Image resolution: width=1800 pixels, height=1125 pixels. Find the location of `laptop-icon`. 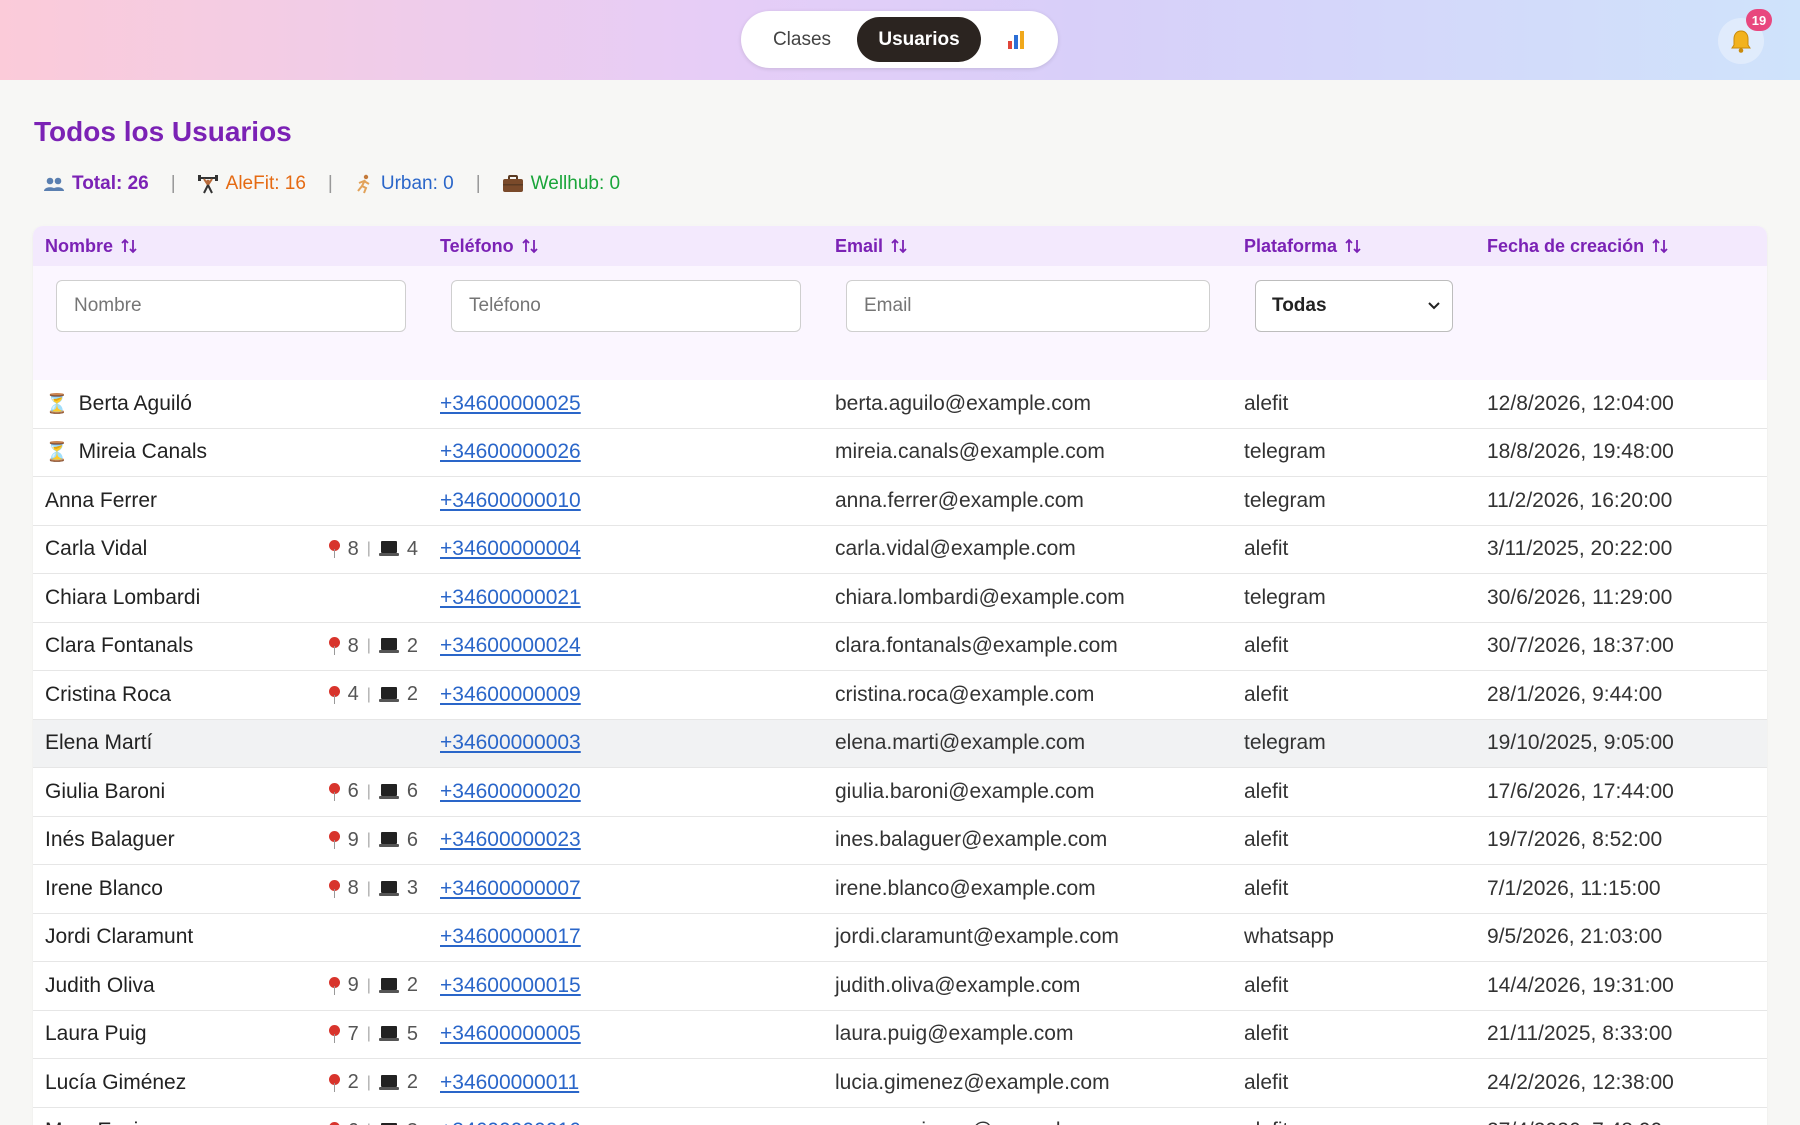

laptop-icon is located at coordinates (388, 646).